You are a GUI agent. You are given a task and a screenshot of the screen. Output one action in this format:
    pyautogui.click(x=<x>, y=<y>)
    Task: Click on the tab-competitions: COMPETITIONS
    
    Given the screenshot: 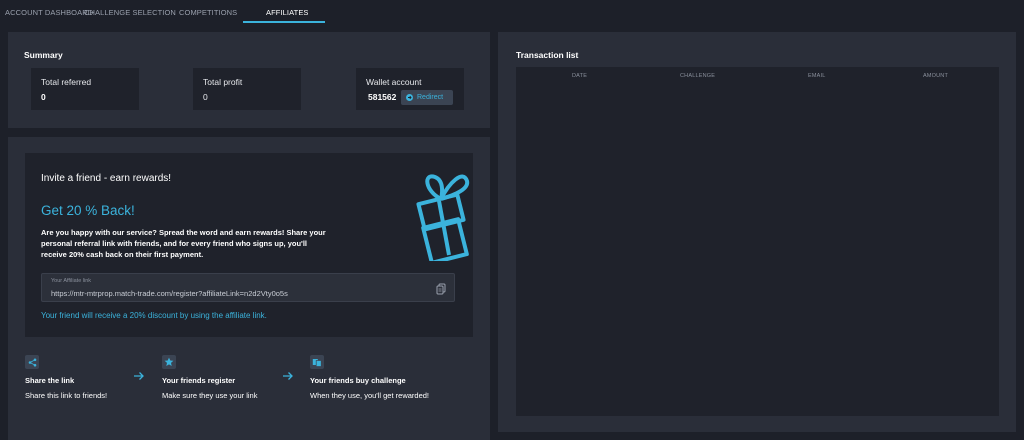 What is the action you would take?
    pyautogui.click(x=208, y=12)
    